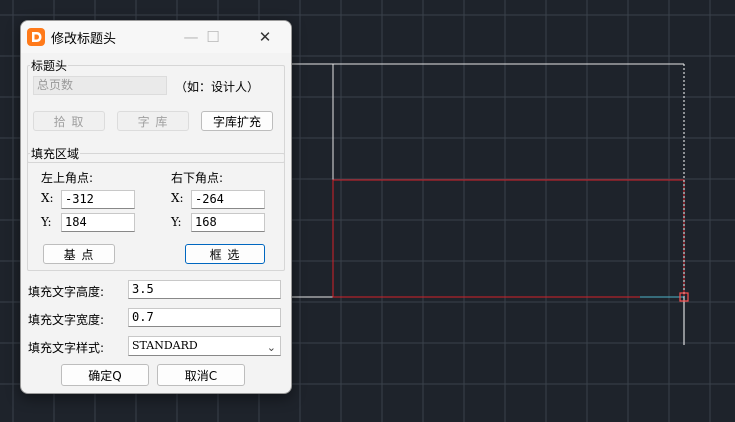 Image resolution: width=735 pixels, height=422 pixels. I want to click on header-text-input: 总页数, so click(100, 85).